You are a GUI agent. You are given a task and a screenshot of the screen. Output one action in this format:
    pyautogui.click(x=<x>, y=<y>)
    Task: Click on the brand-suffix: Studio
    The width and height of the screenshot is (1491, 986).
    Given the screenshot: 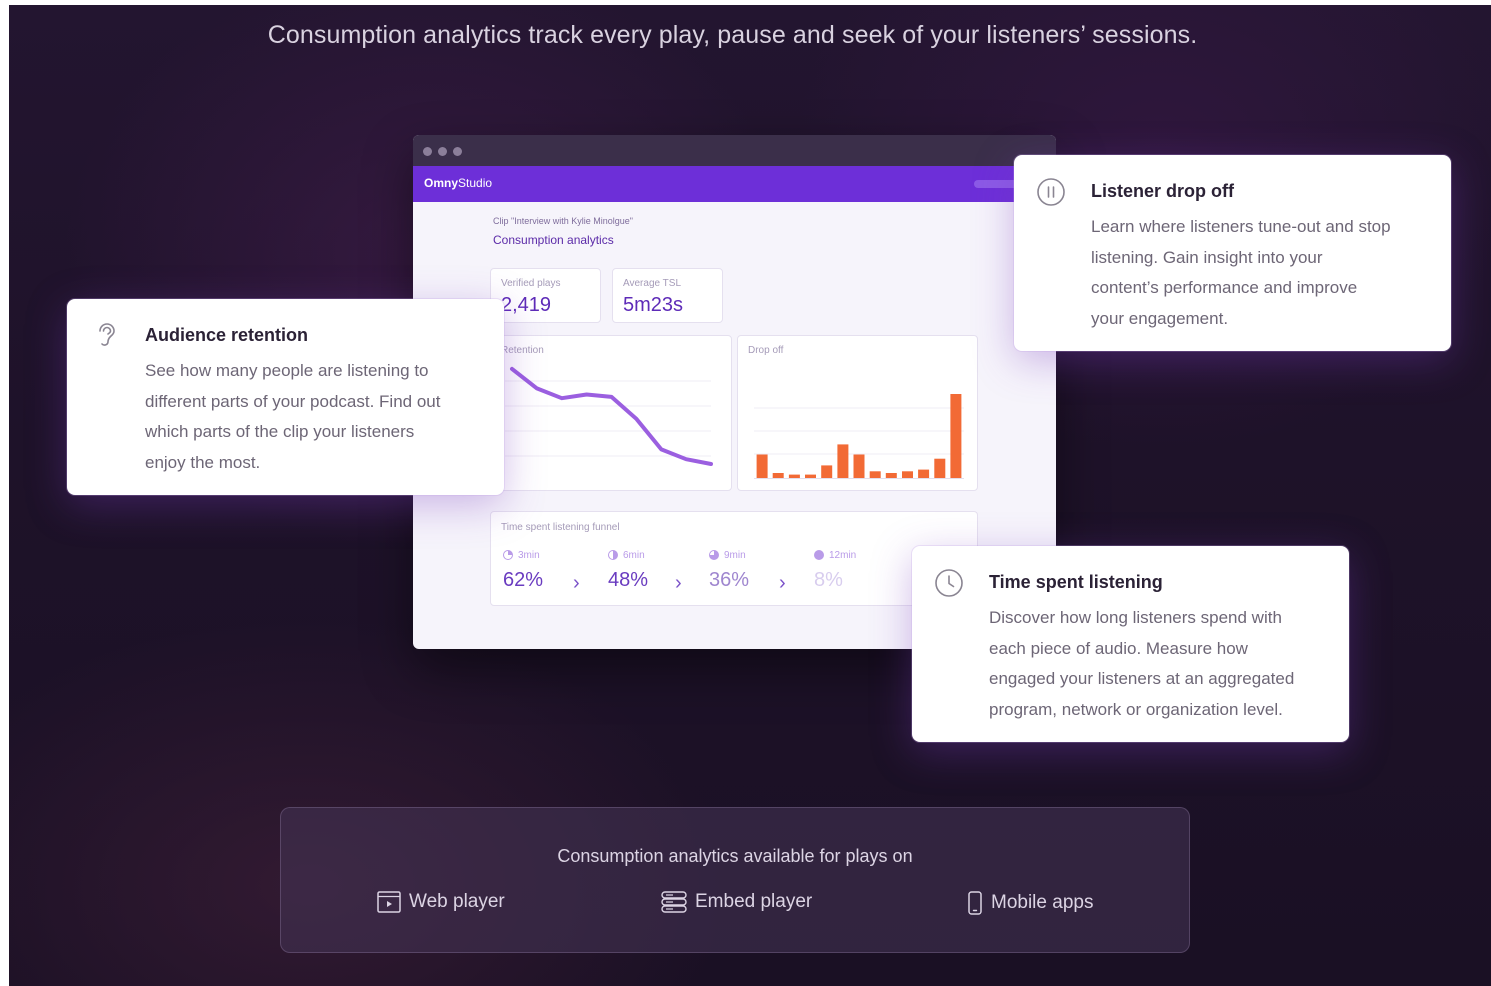 What is the action you would take?
    pyautogui.click(x=475, y=183)
    